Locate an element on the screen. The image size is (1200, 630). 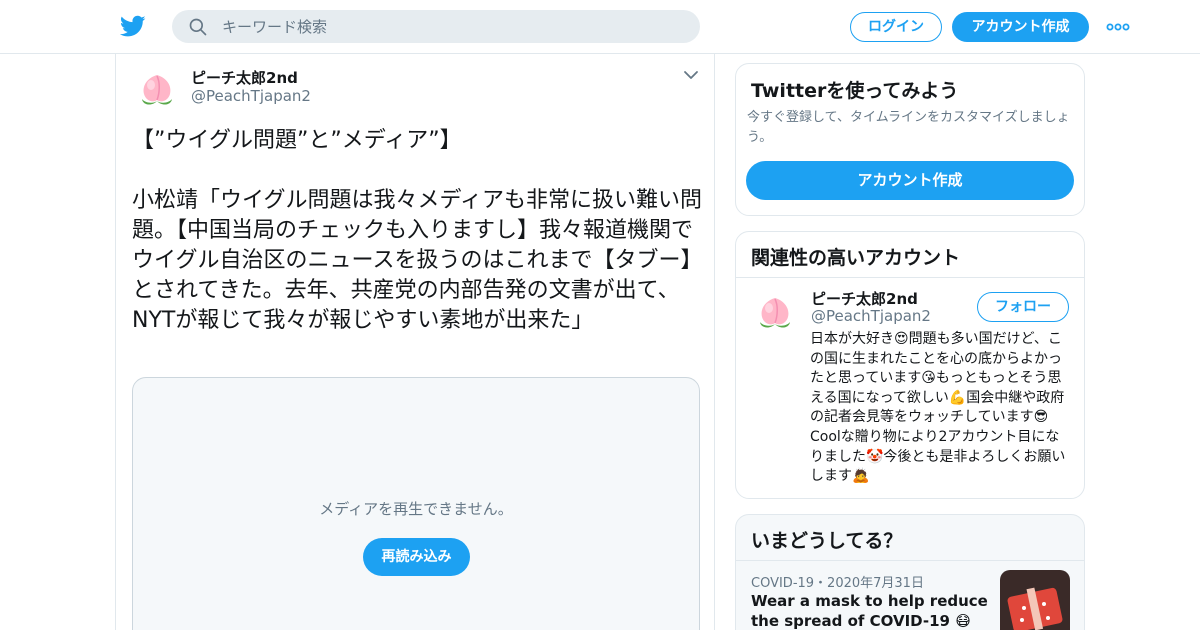
top-navigation-bar: ログイン アカウント作成 is located at coordinates (600, 27).